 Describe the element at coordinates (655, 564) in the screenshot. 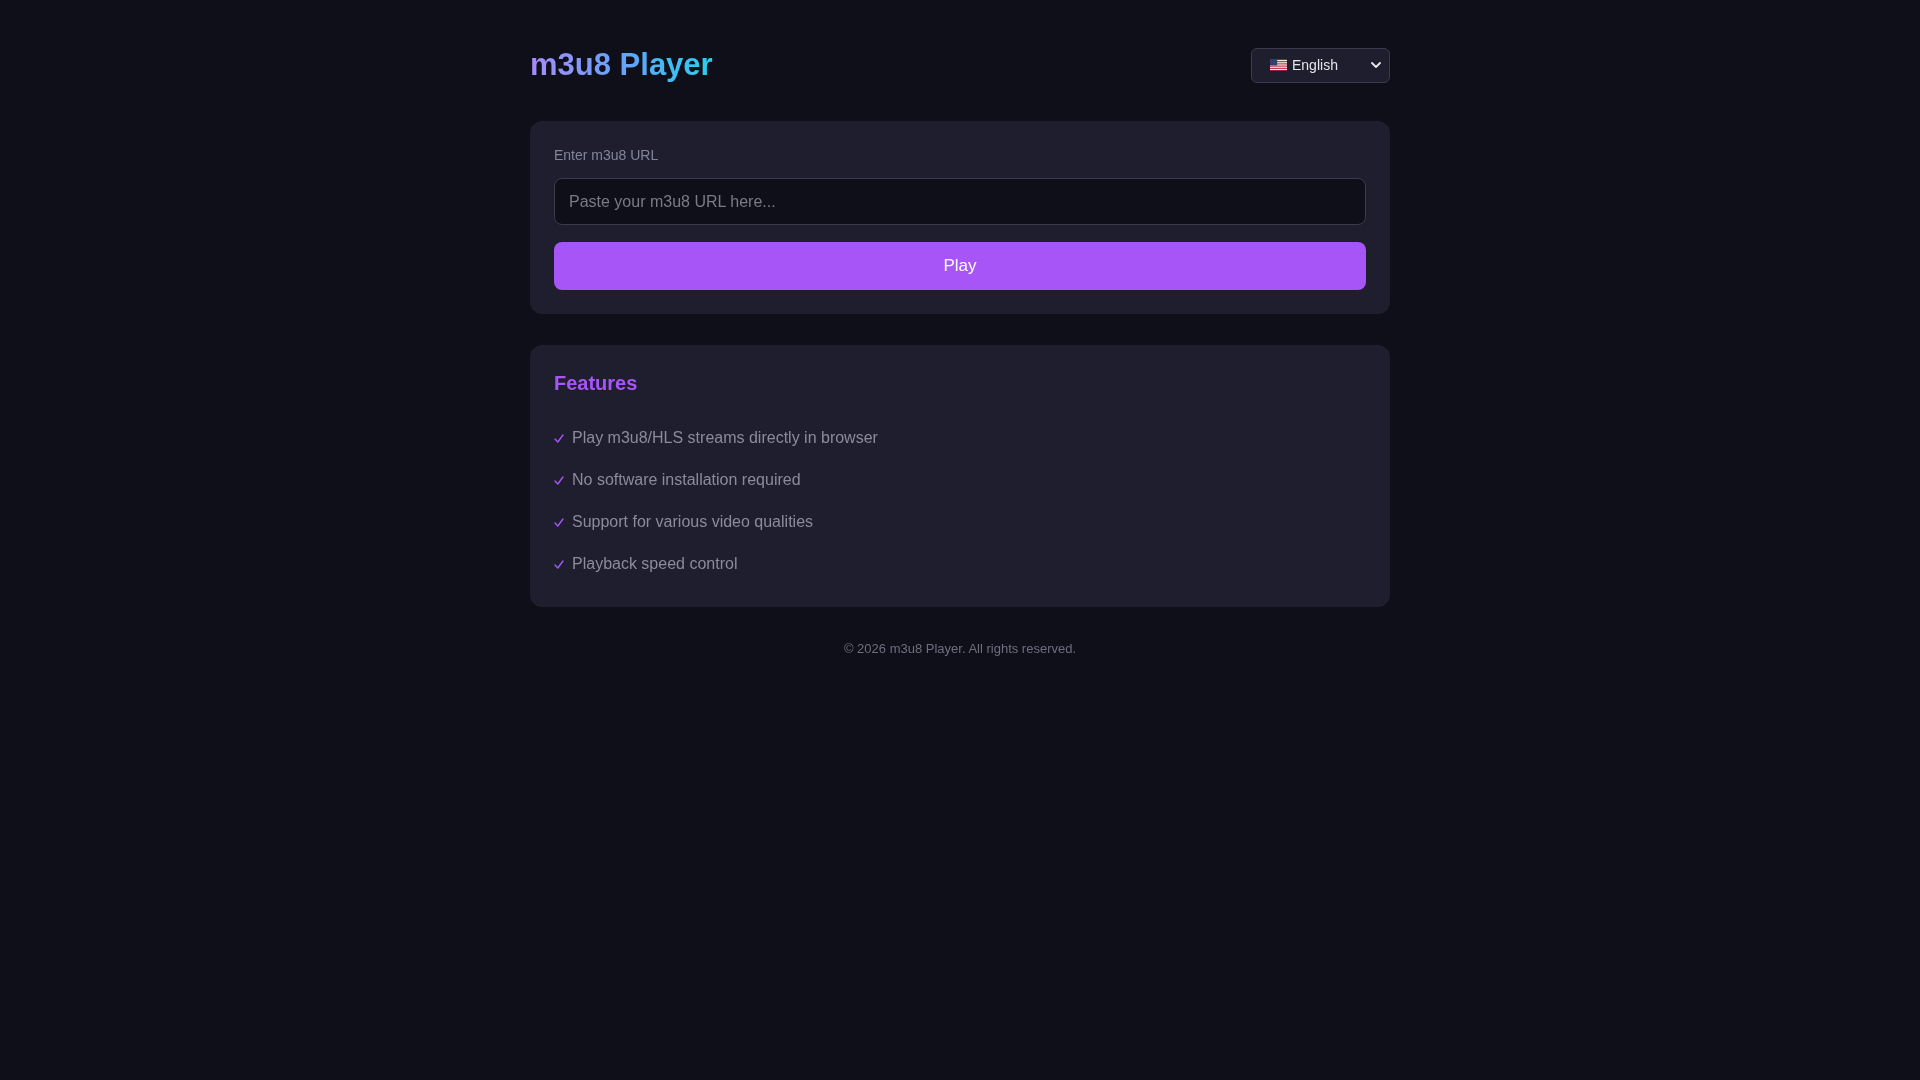

I see `feature-text: Playback speed control` at that location.